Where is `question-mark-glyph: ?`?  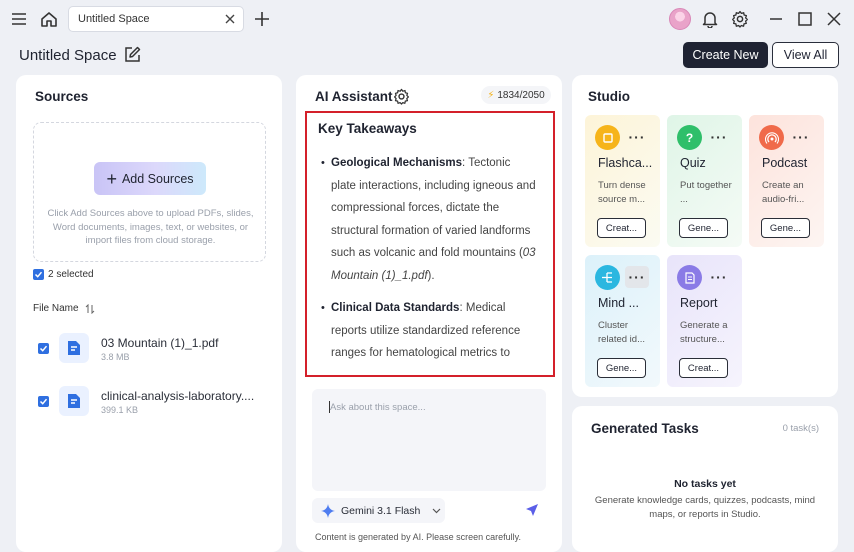
question-mark-glyph: ? is located at coordinates (689, 137).